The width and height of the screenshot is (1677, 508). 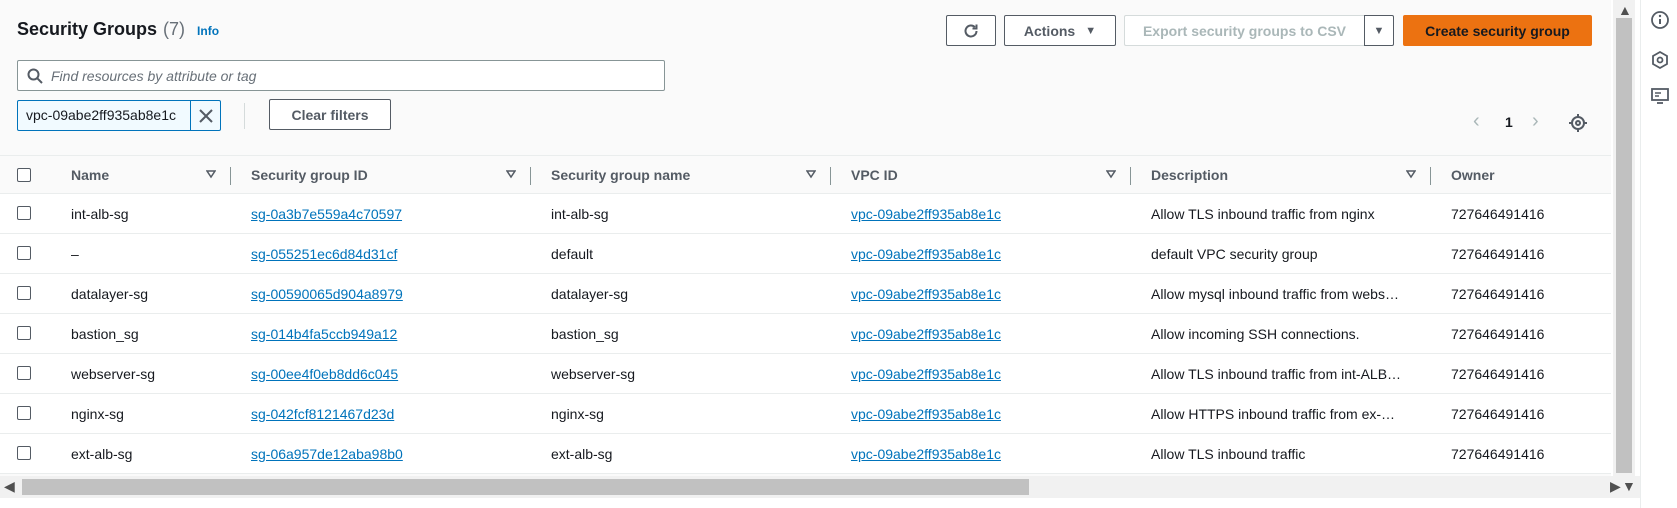 I want to click on column-header-description: Description, so click(x=1189, y=175).